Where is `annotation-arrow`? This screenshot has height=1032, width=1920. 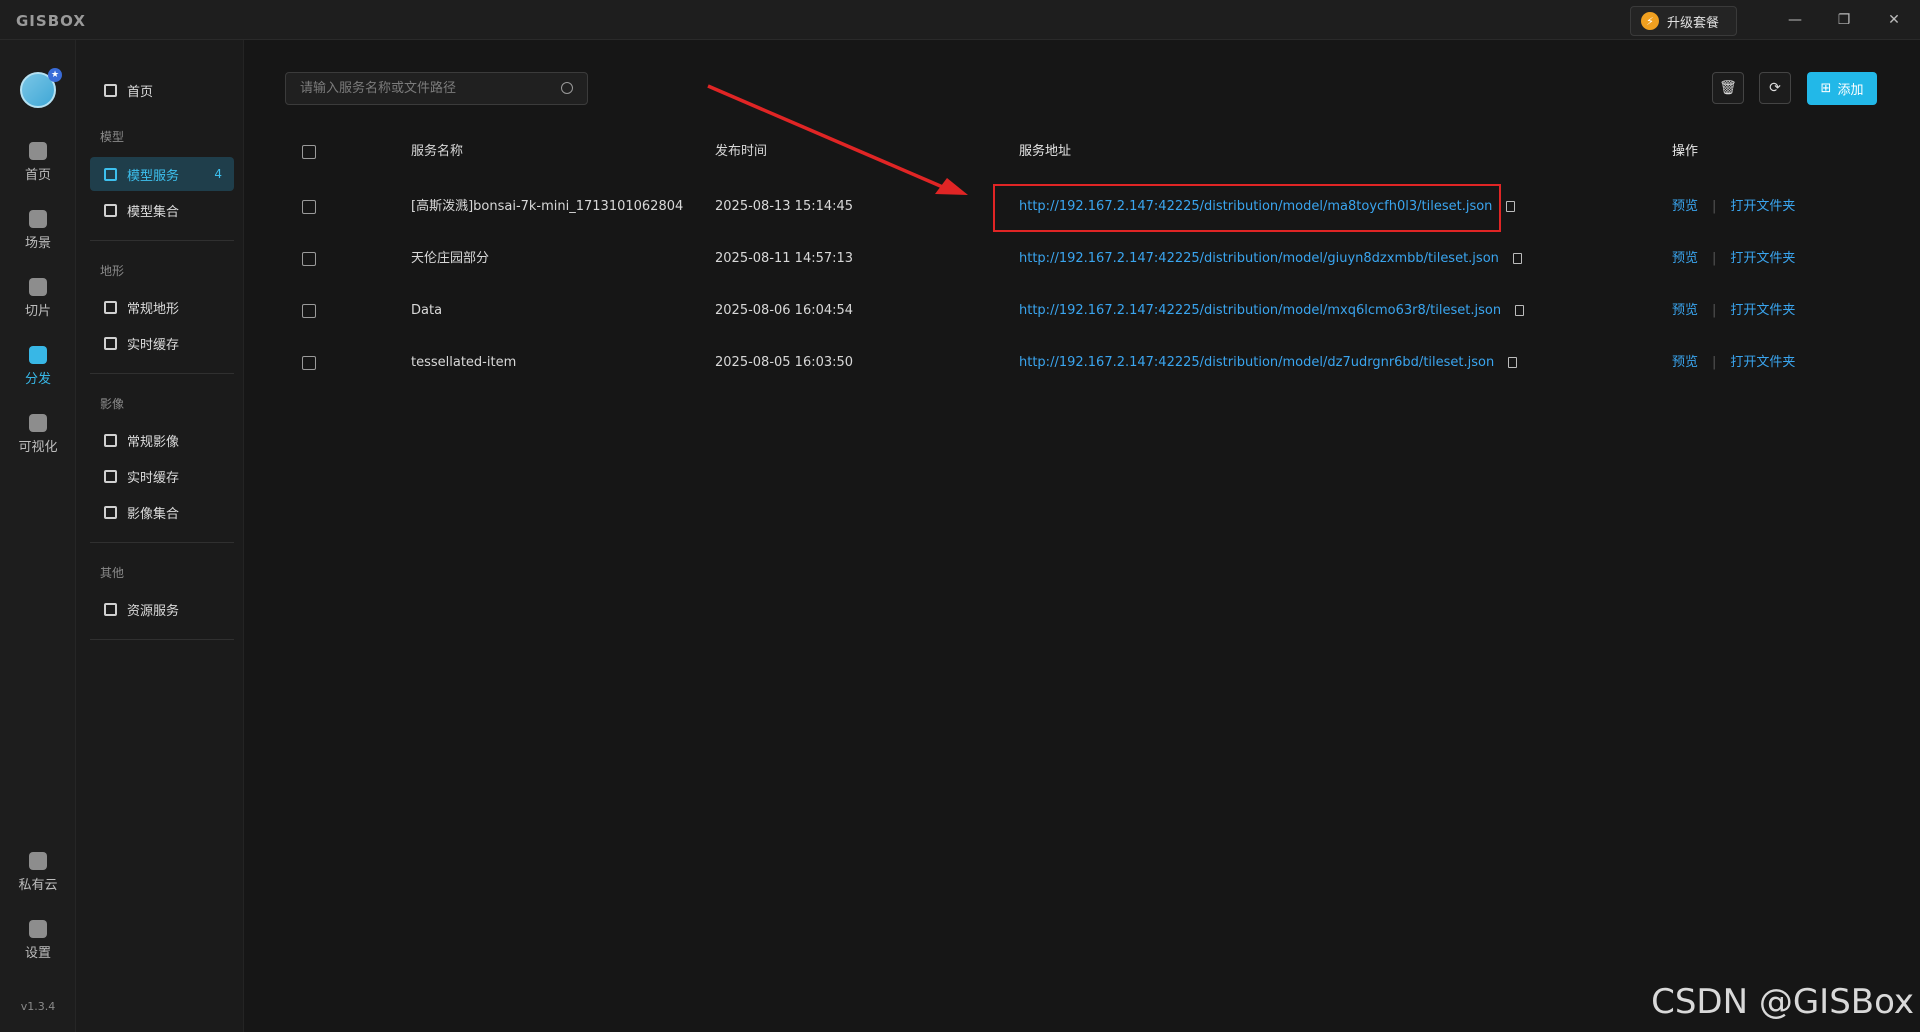
annotation-arrow is located at coordinates (837, 139).